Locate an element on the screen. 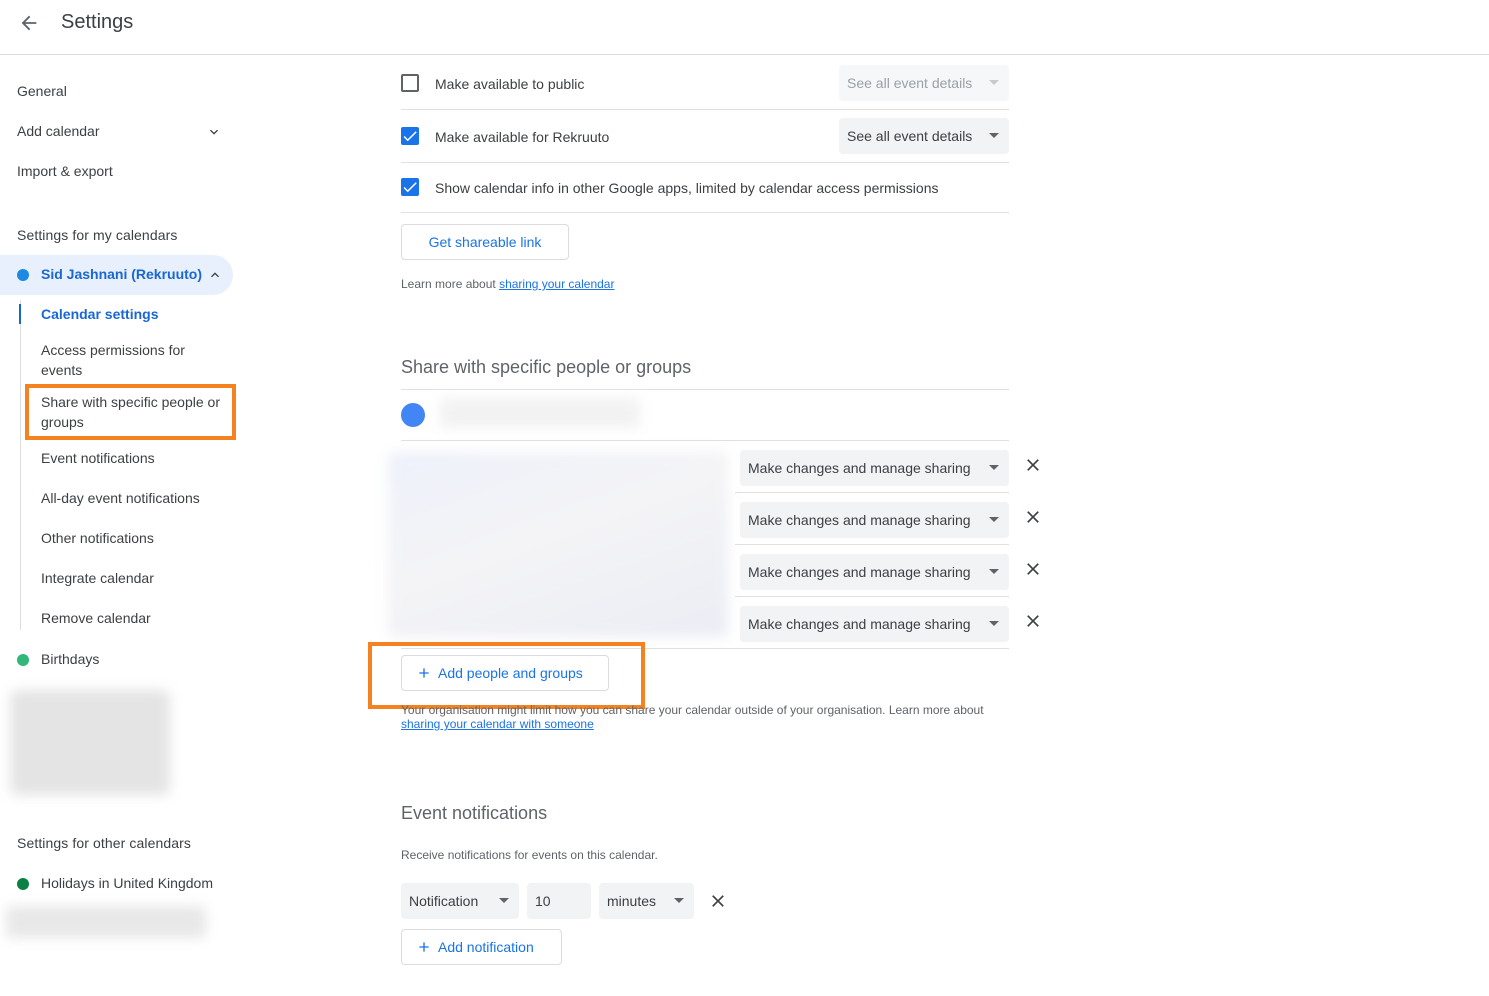  chevron-up-icon is located at coordinates (215, 275).